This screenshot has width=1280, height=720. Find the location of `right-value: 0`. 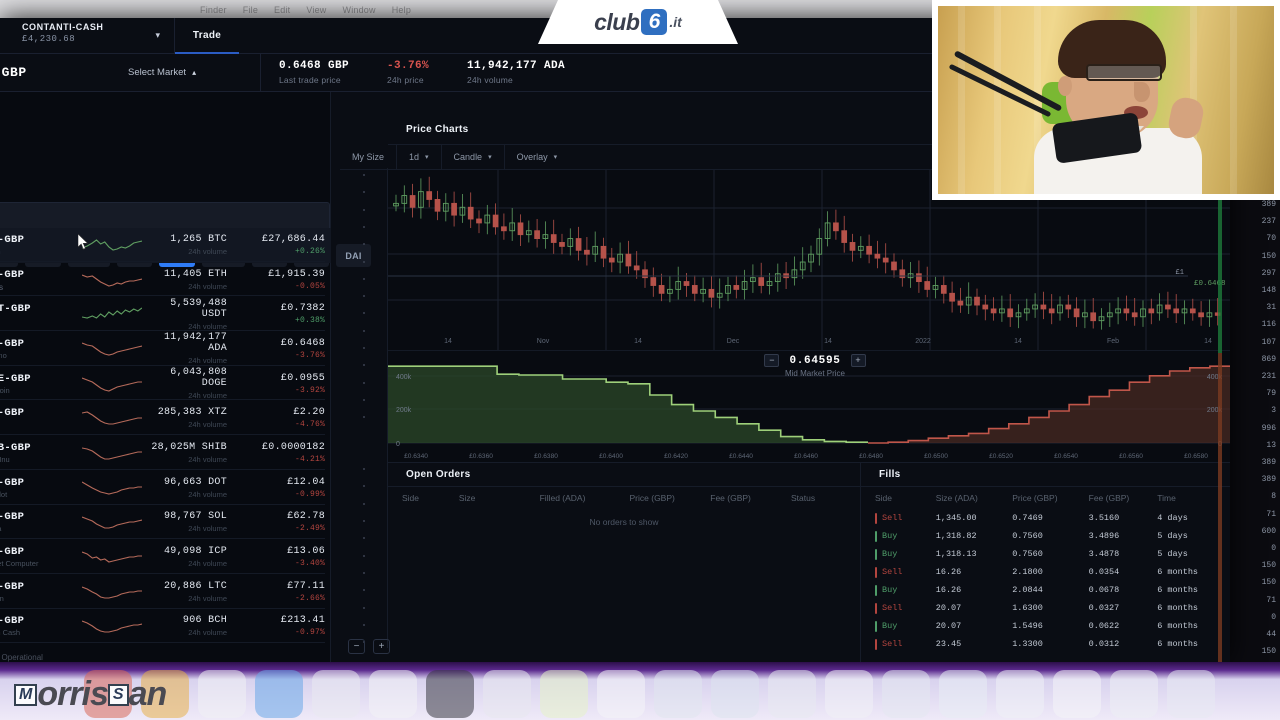

right-value: 0 is located at coordinates (1273, 549).